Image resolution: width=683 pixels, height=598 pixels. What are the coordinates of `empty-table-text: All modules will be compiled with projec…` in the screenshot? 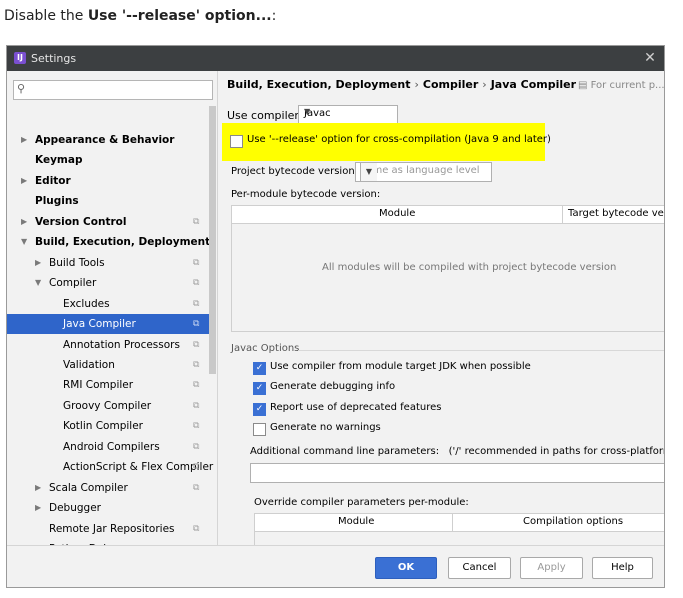 It's located at (469, 267).